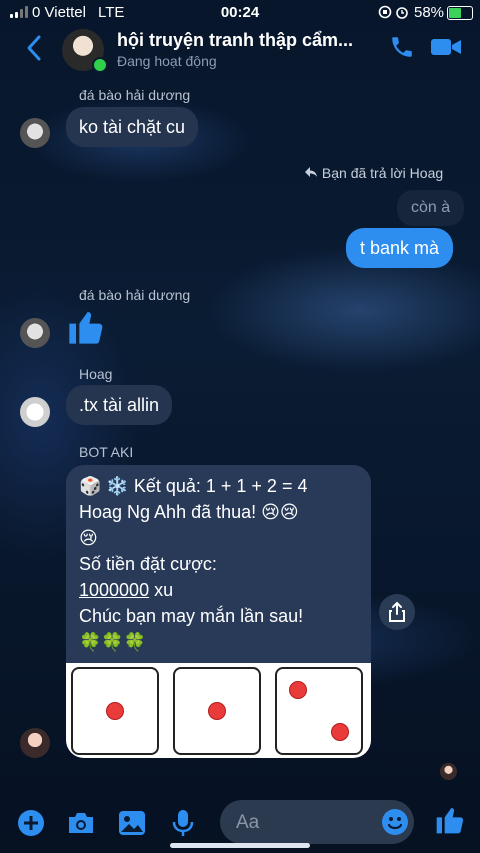  Describe the element at coordinates (240, 13) in the screenshot. I see `status-bar: 0 Viettel LTE 00:24 58%` at that location.